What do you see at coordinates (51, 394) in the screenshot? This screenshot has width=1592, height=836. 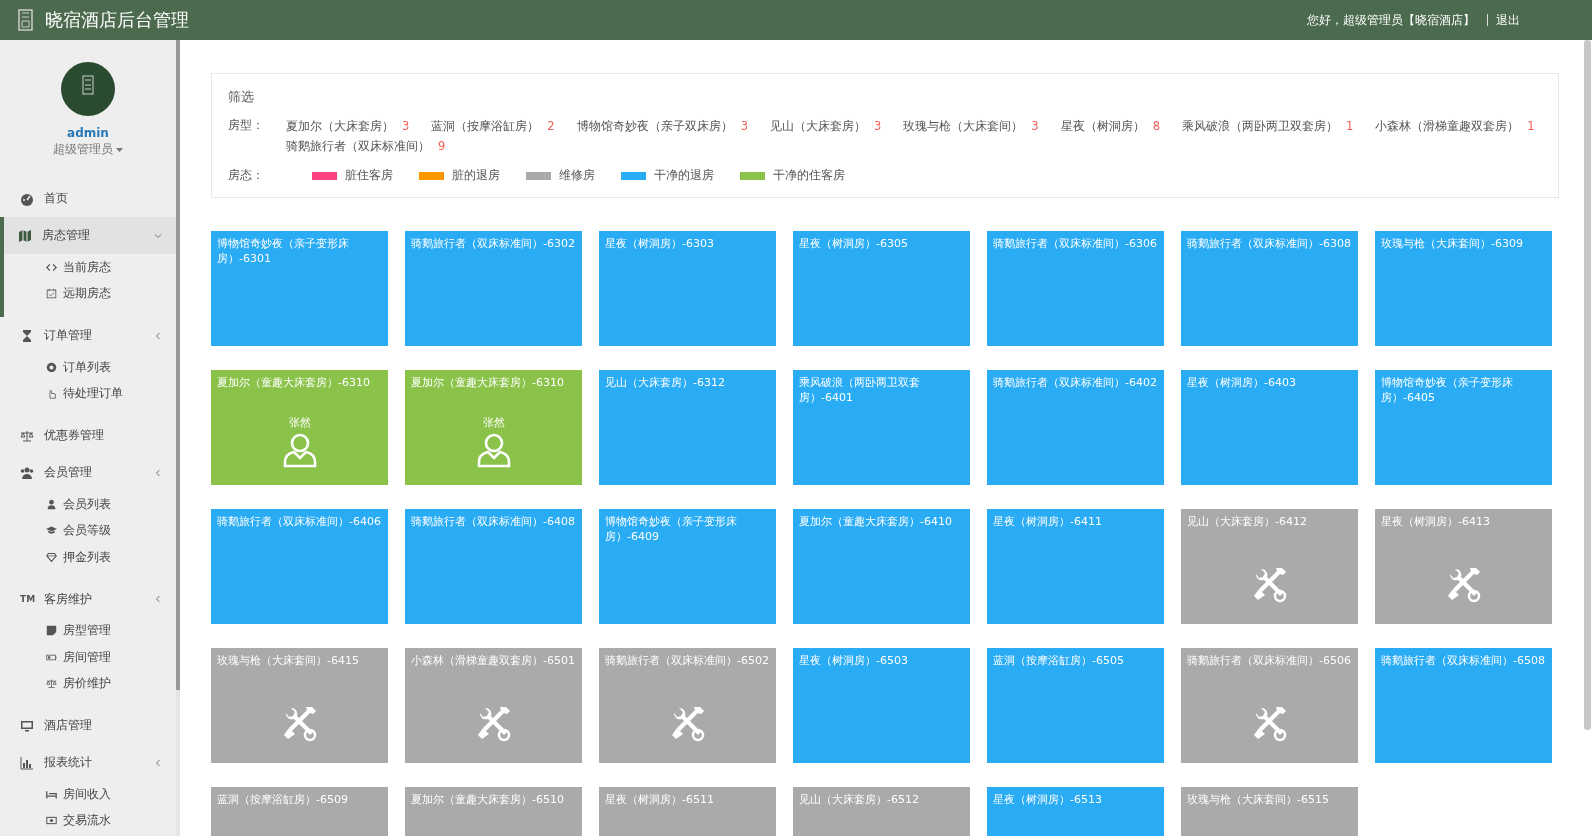 I see `hand-icon` at bounding box center [51, 394].